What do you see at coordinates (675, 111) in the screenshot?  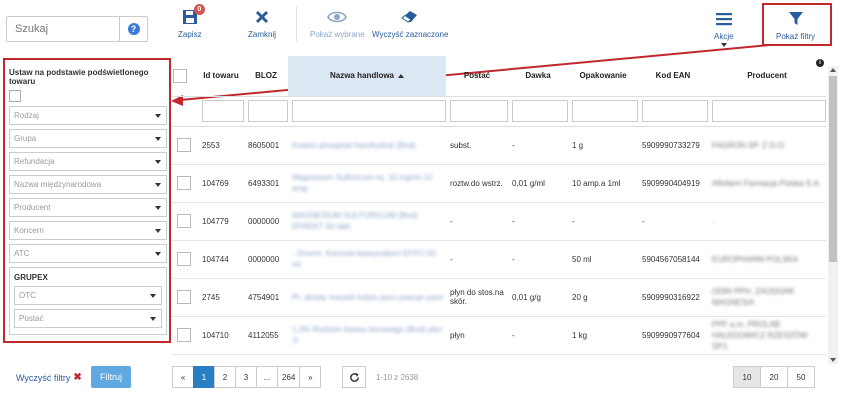 I see `filter-input-ean` at bounding box center [675, 111].